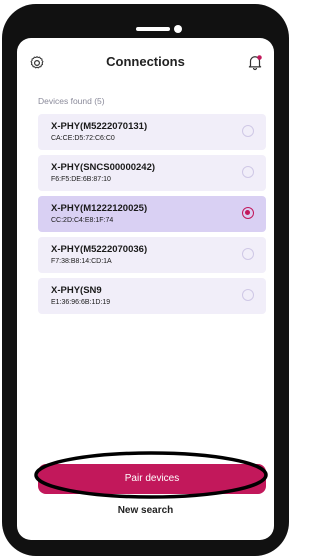 Image resolution: width=320 pixels, height=558 pixels. What do you see at coordinates (81, 302) in the screenshot?
I see `device-mac: E1:36:96:6B:1D:19` at bounding box center [81, 302].